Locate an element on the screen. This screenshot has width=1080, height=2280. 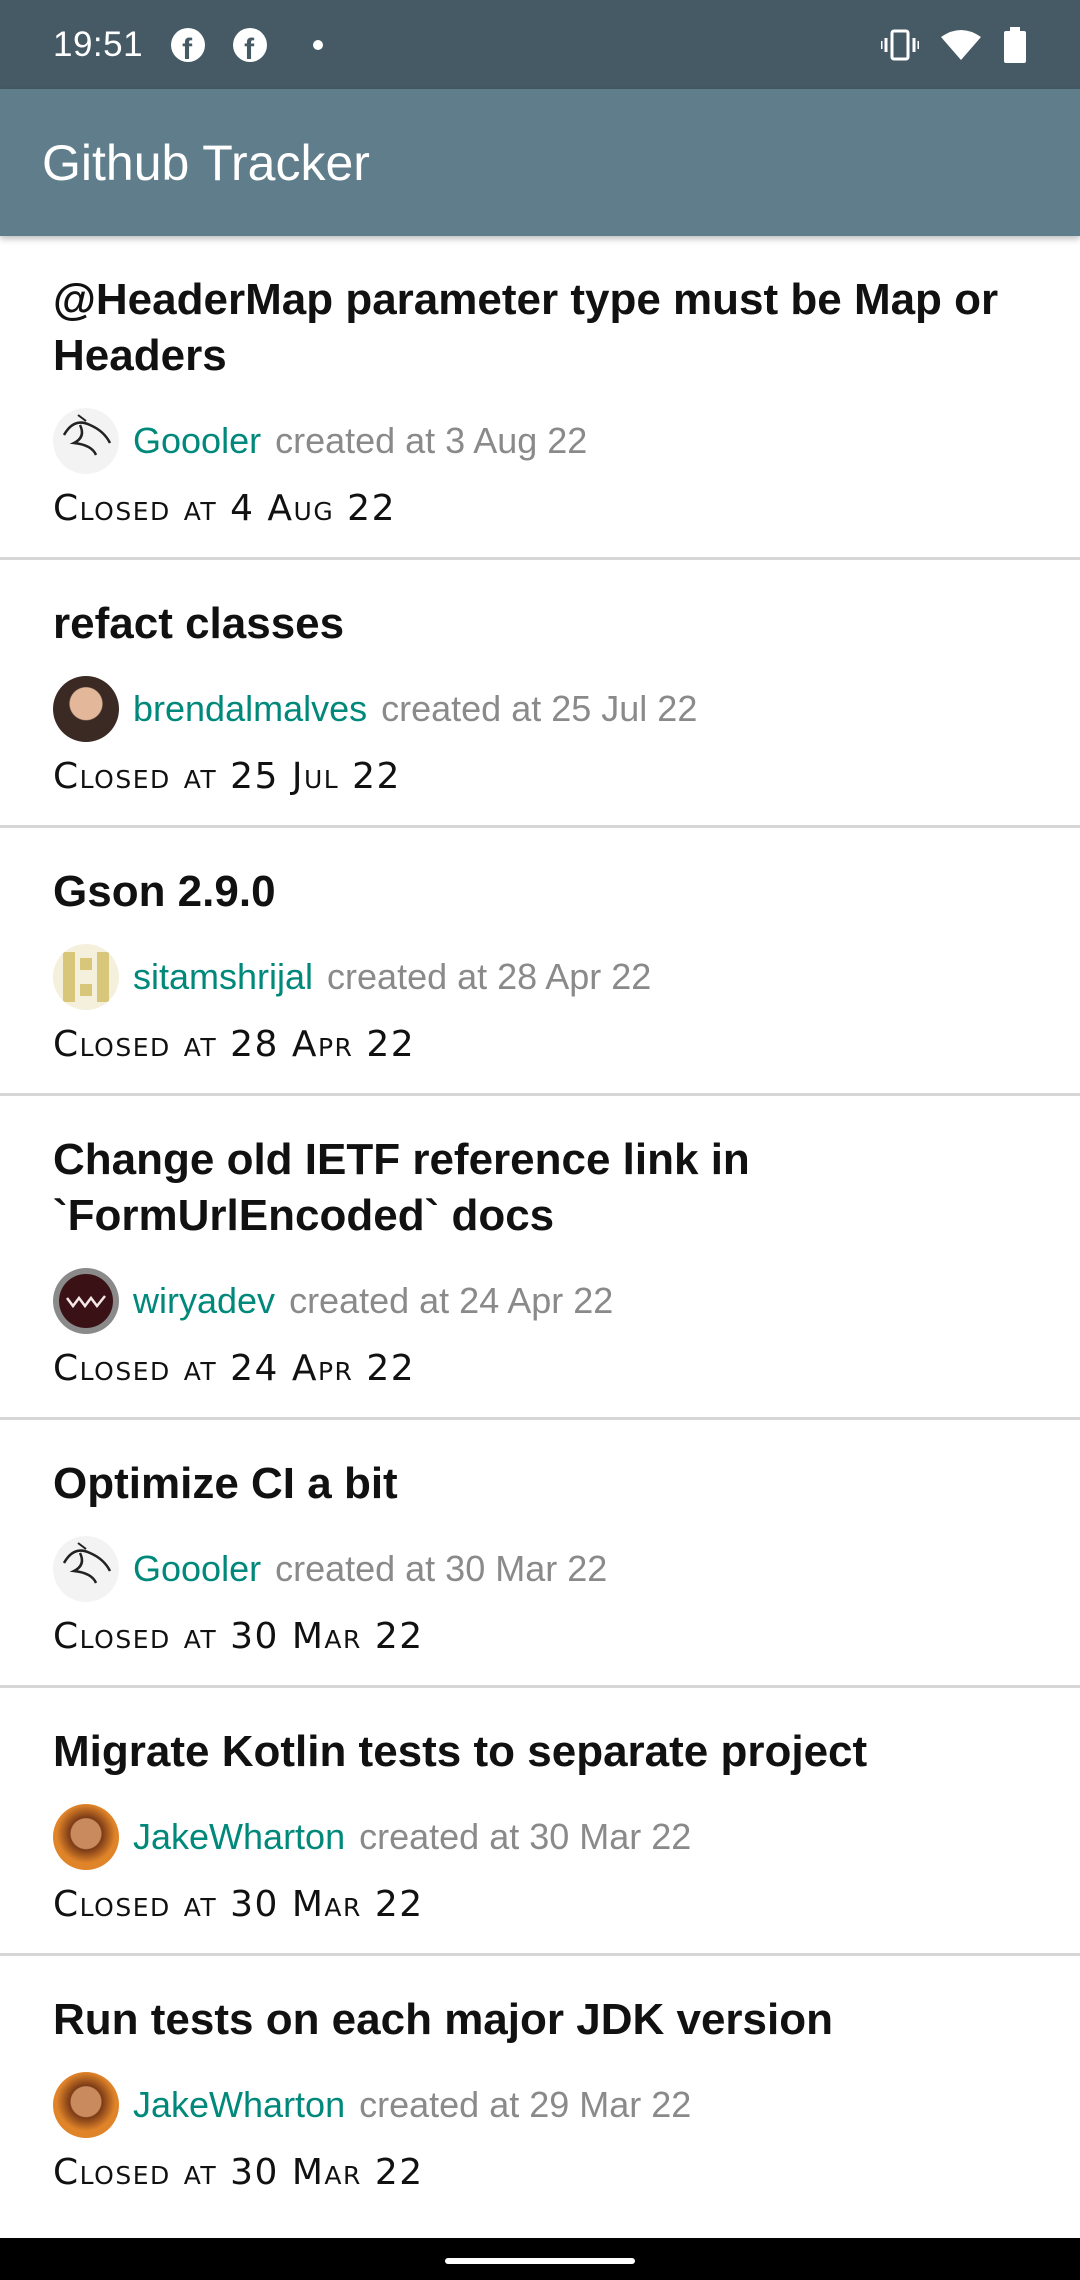
issue-meta: sitamshrijal created at 28 Apr 22 is located at coordinates (540, 977).